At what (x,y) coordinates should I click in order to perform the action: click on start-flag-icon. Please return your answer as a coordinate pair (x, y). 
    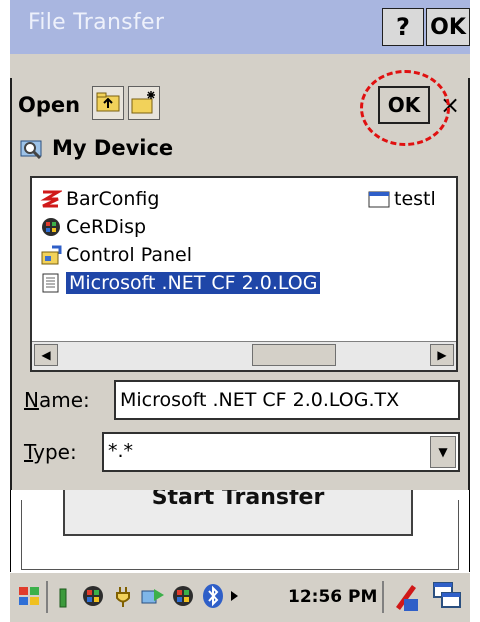
    Looking at the image, I should click on (29, 596).